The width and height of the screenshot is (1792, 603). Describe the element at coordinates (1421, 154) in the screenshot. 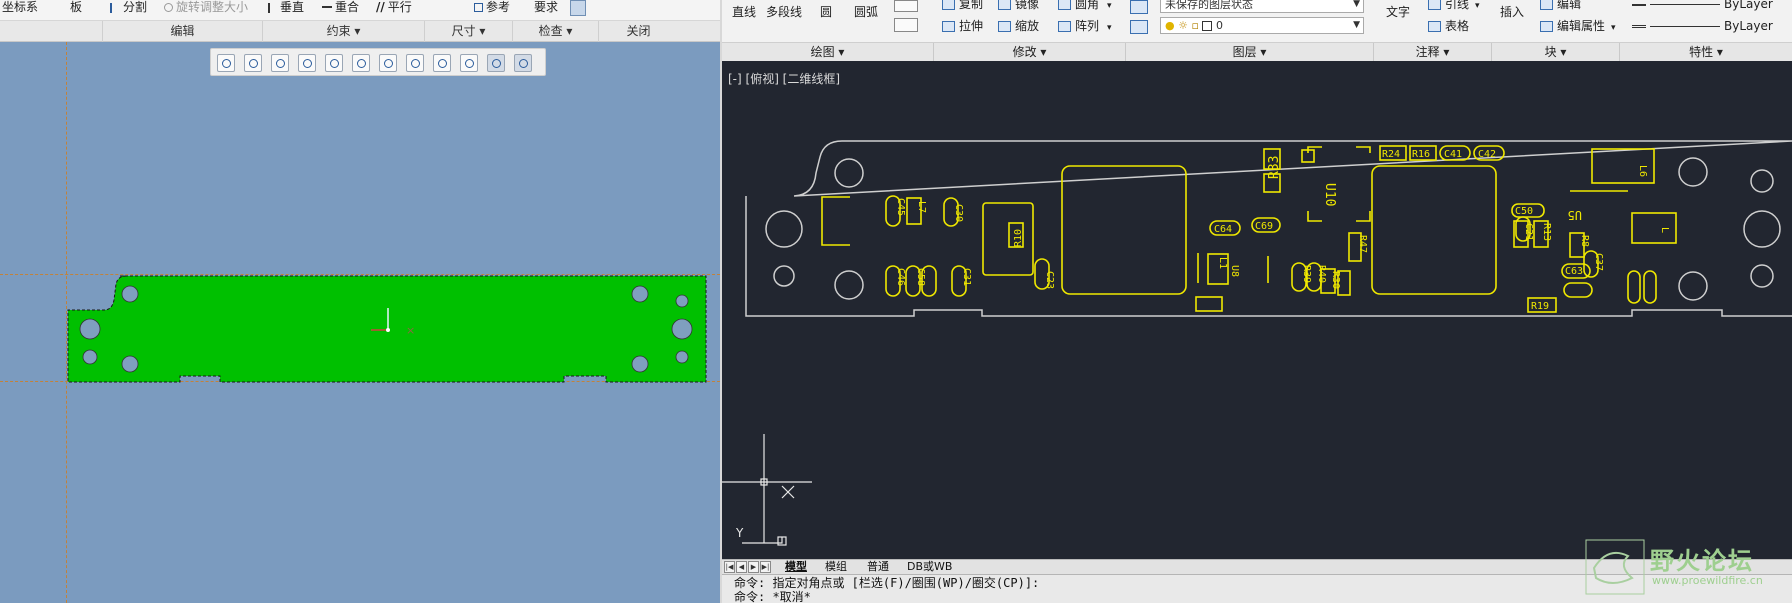

I see `label-r16: R16` at that location.